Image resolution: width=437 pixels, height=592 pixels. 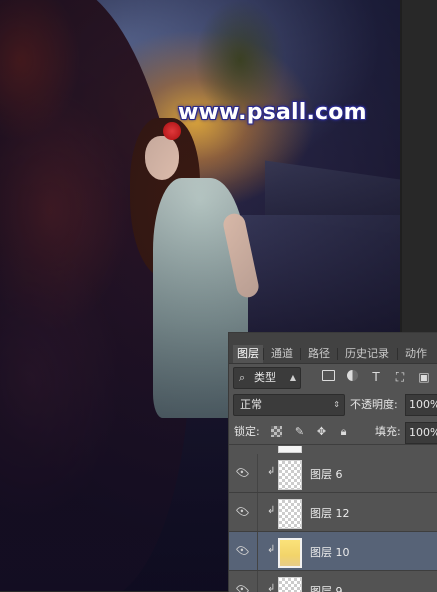 What do you see at coordinates (319, 354) in the screenshot?
I see `tab-paths: 路径` at bounding box center [319, 354].